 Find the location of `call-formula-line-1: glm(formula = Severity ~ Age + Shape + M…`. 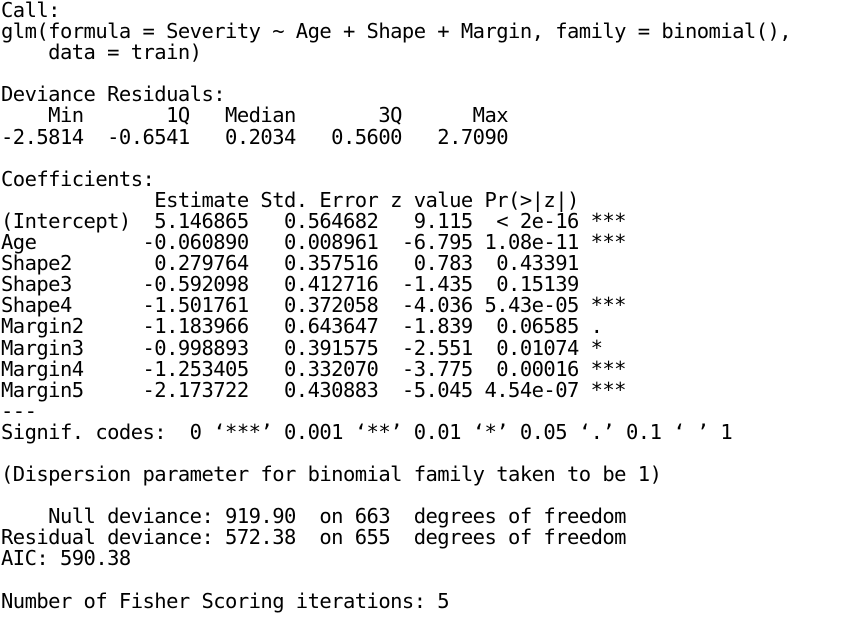

call-formula-line-1: glm(formula = Severity ~ Age + Shape + M… is located at coordinates (396, 31).